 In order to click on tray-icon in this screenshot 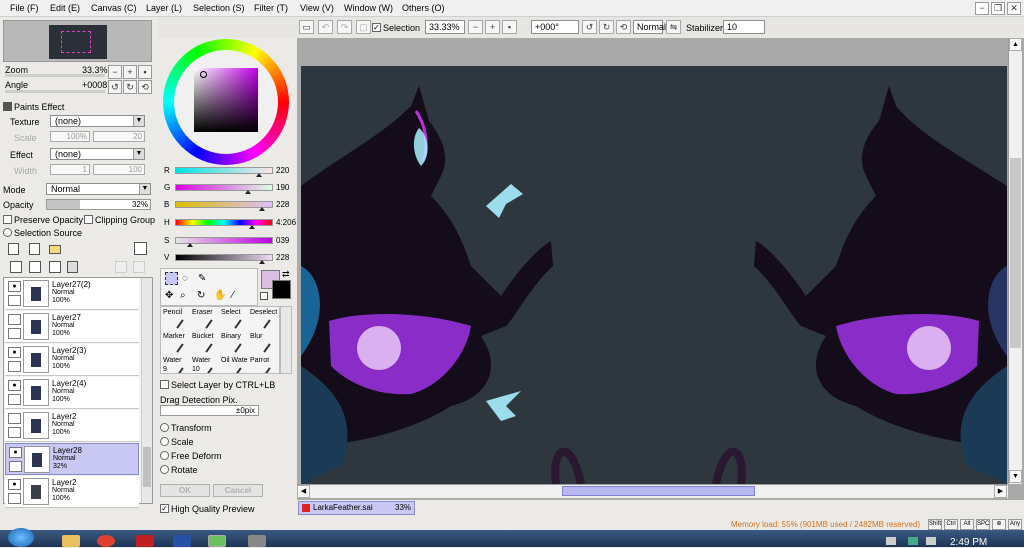, I will do `click(891, 541)`.